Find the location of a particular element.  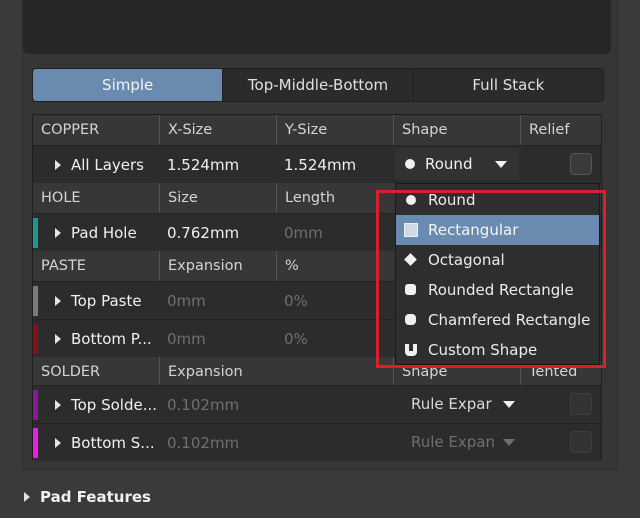

top-paste-expansion: 0mm is located at coordinates (217, 300).